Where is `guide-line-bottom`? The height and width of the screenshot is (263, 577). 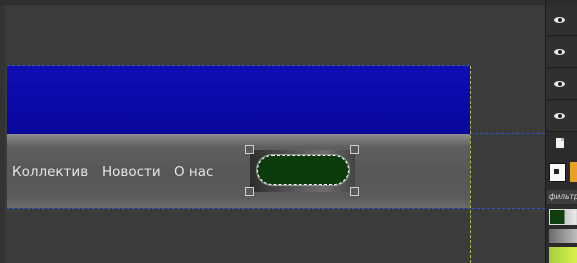 guide-line-bottom is located at coordinates (276, 208).